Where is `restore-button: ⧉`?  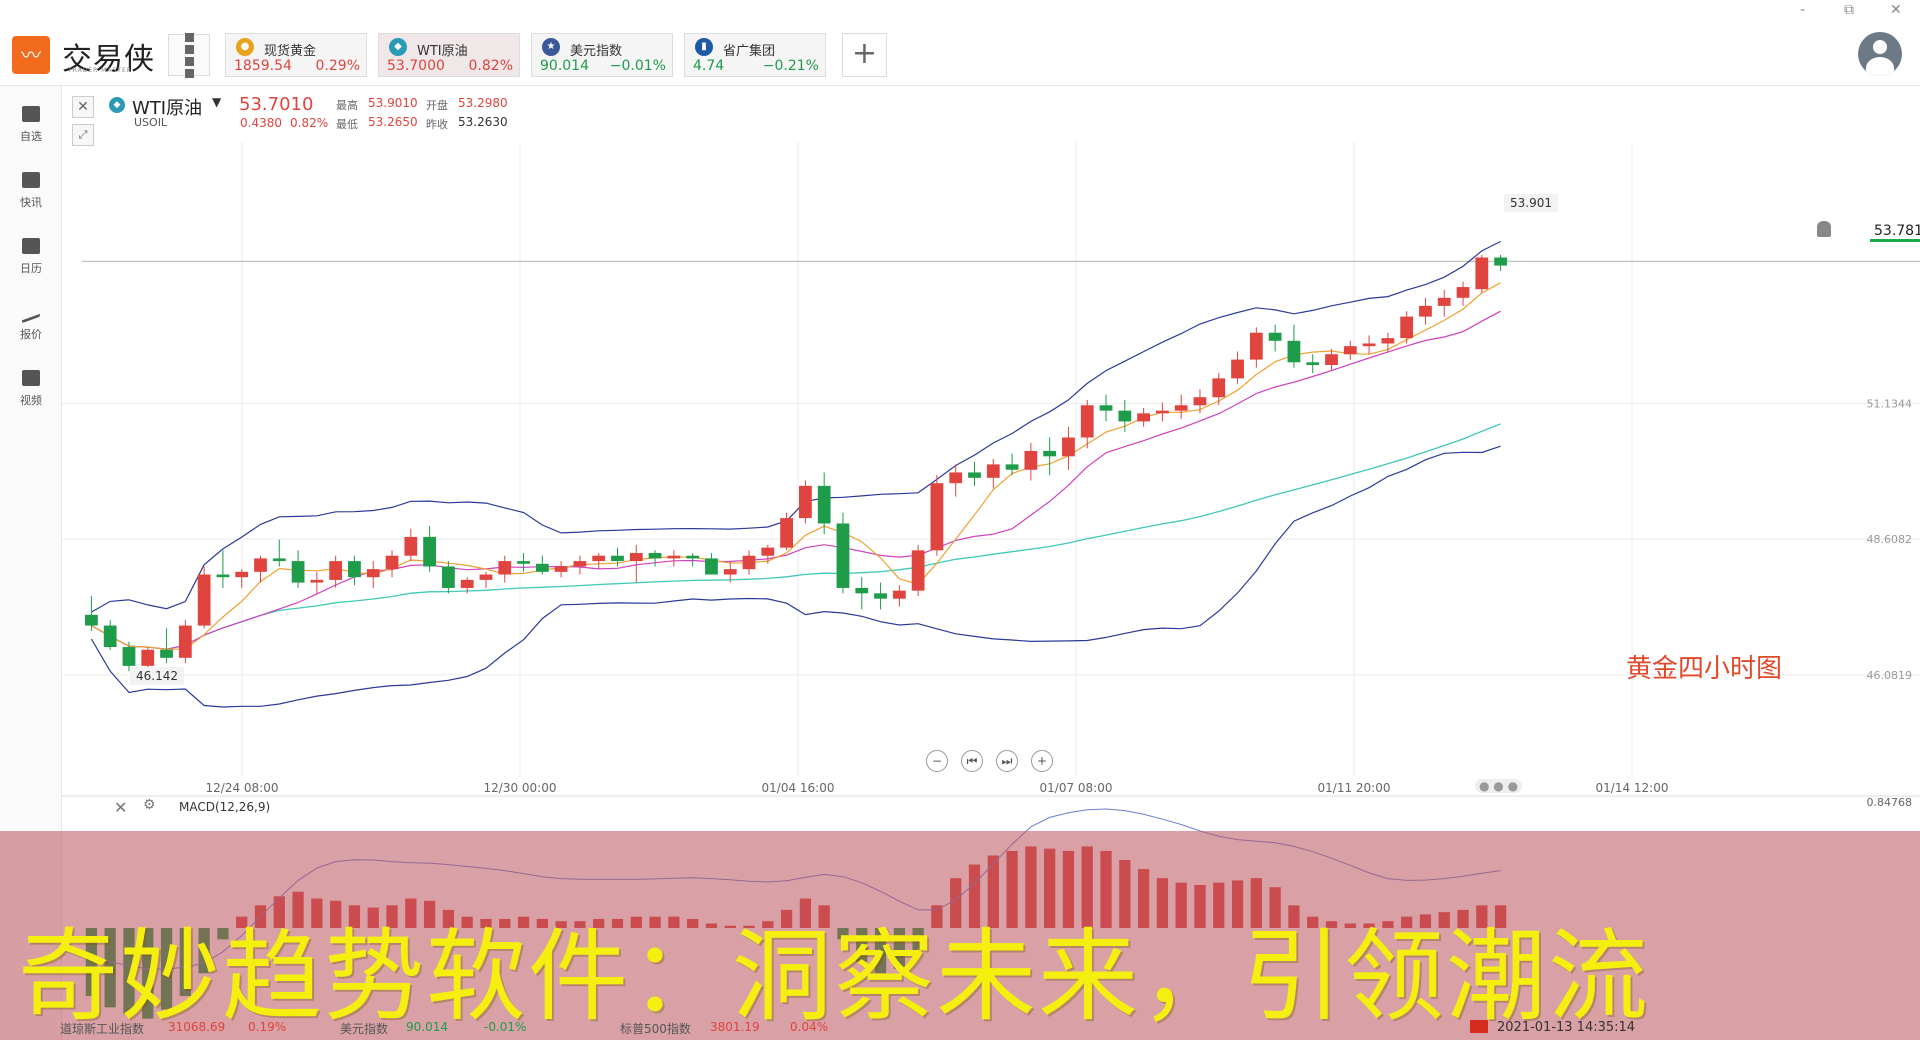
restore-button: ⧉ is located at coordinates (1849, 10).